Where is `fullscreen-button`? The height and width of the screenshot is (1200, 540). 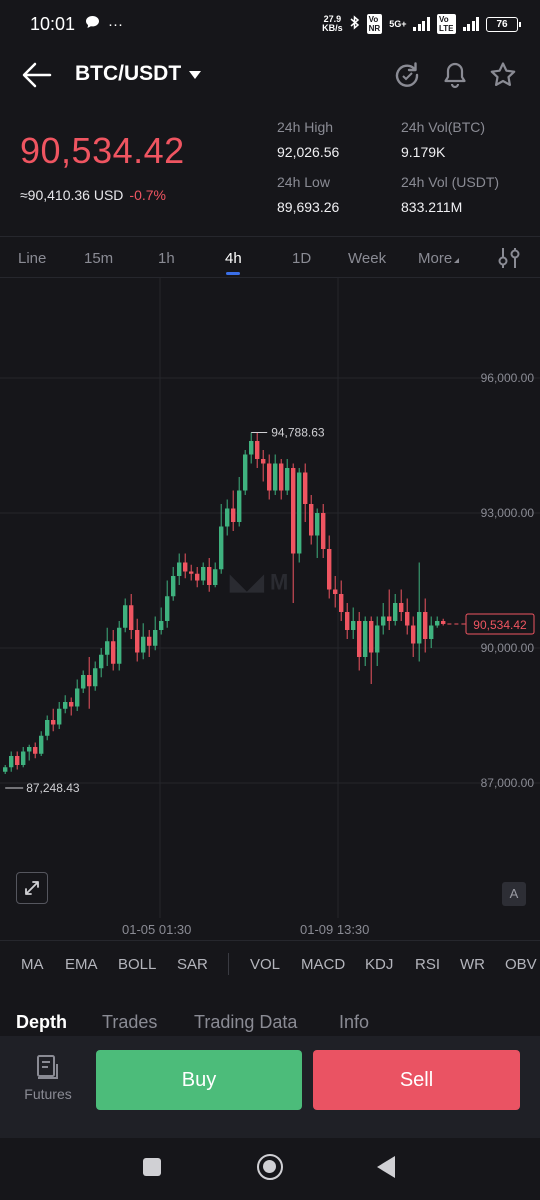 fullscreen-button is located at coordinates (32, 888).